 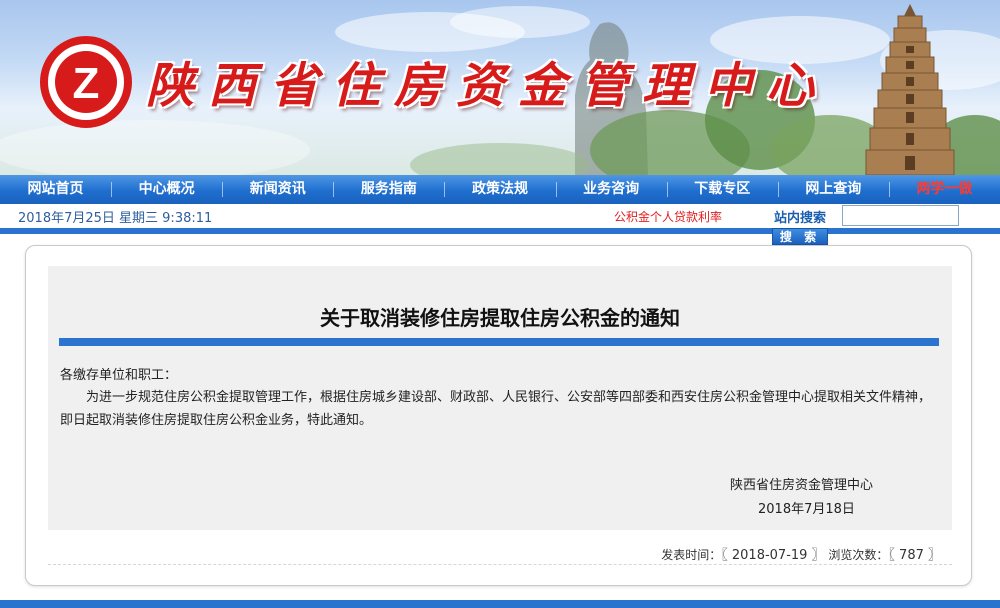 I want to click on logo-emblem-icon: Z, so click(x=86, y=82).